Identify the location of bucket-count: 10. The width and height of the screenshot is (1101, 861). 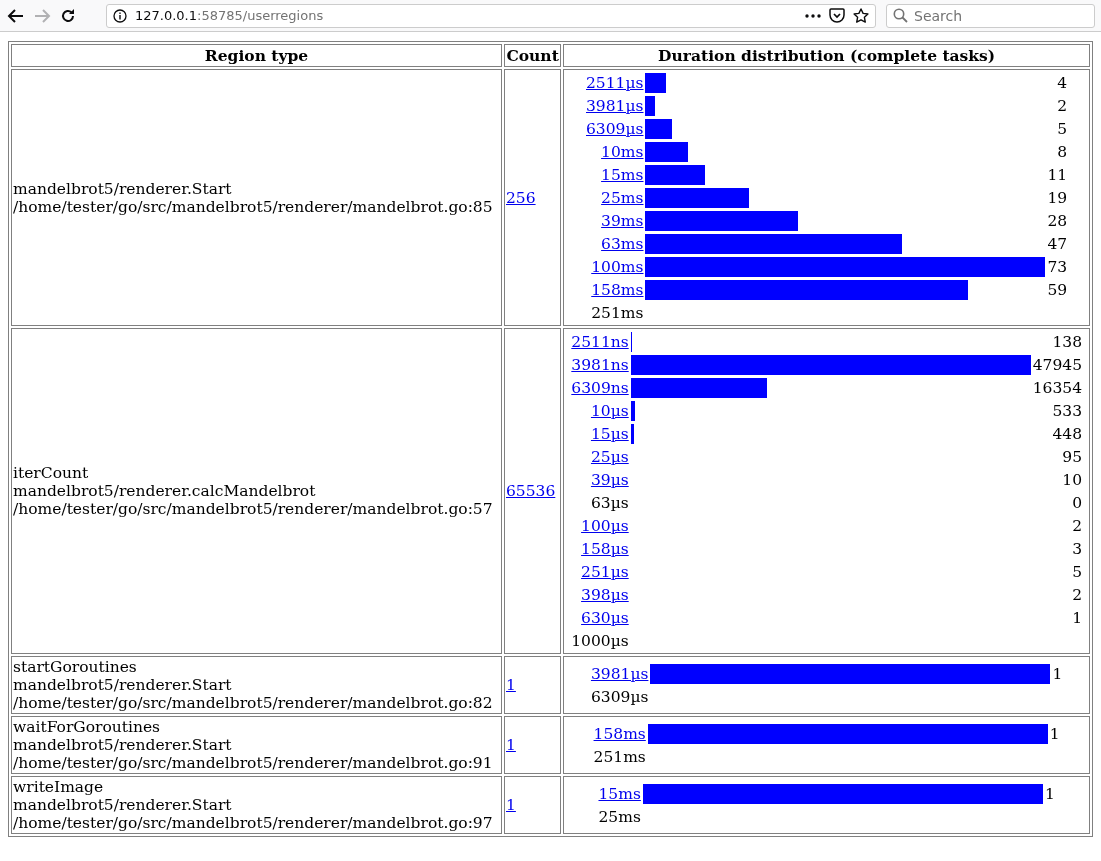
(1072, 479).